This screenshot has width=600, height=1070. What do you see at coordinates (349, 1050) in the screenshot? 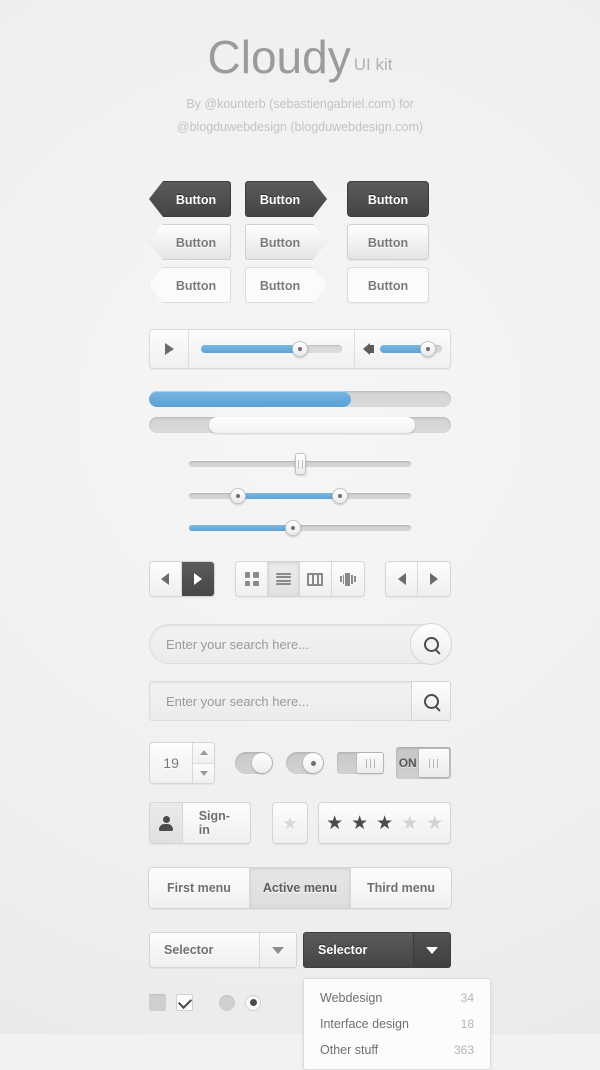
I see `dropdown-item-label: Other stuff` at bounding box center [349, 1050].